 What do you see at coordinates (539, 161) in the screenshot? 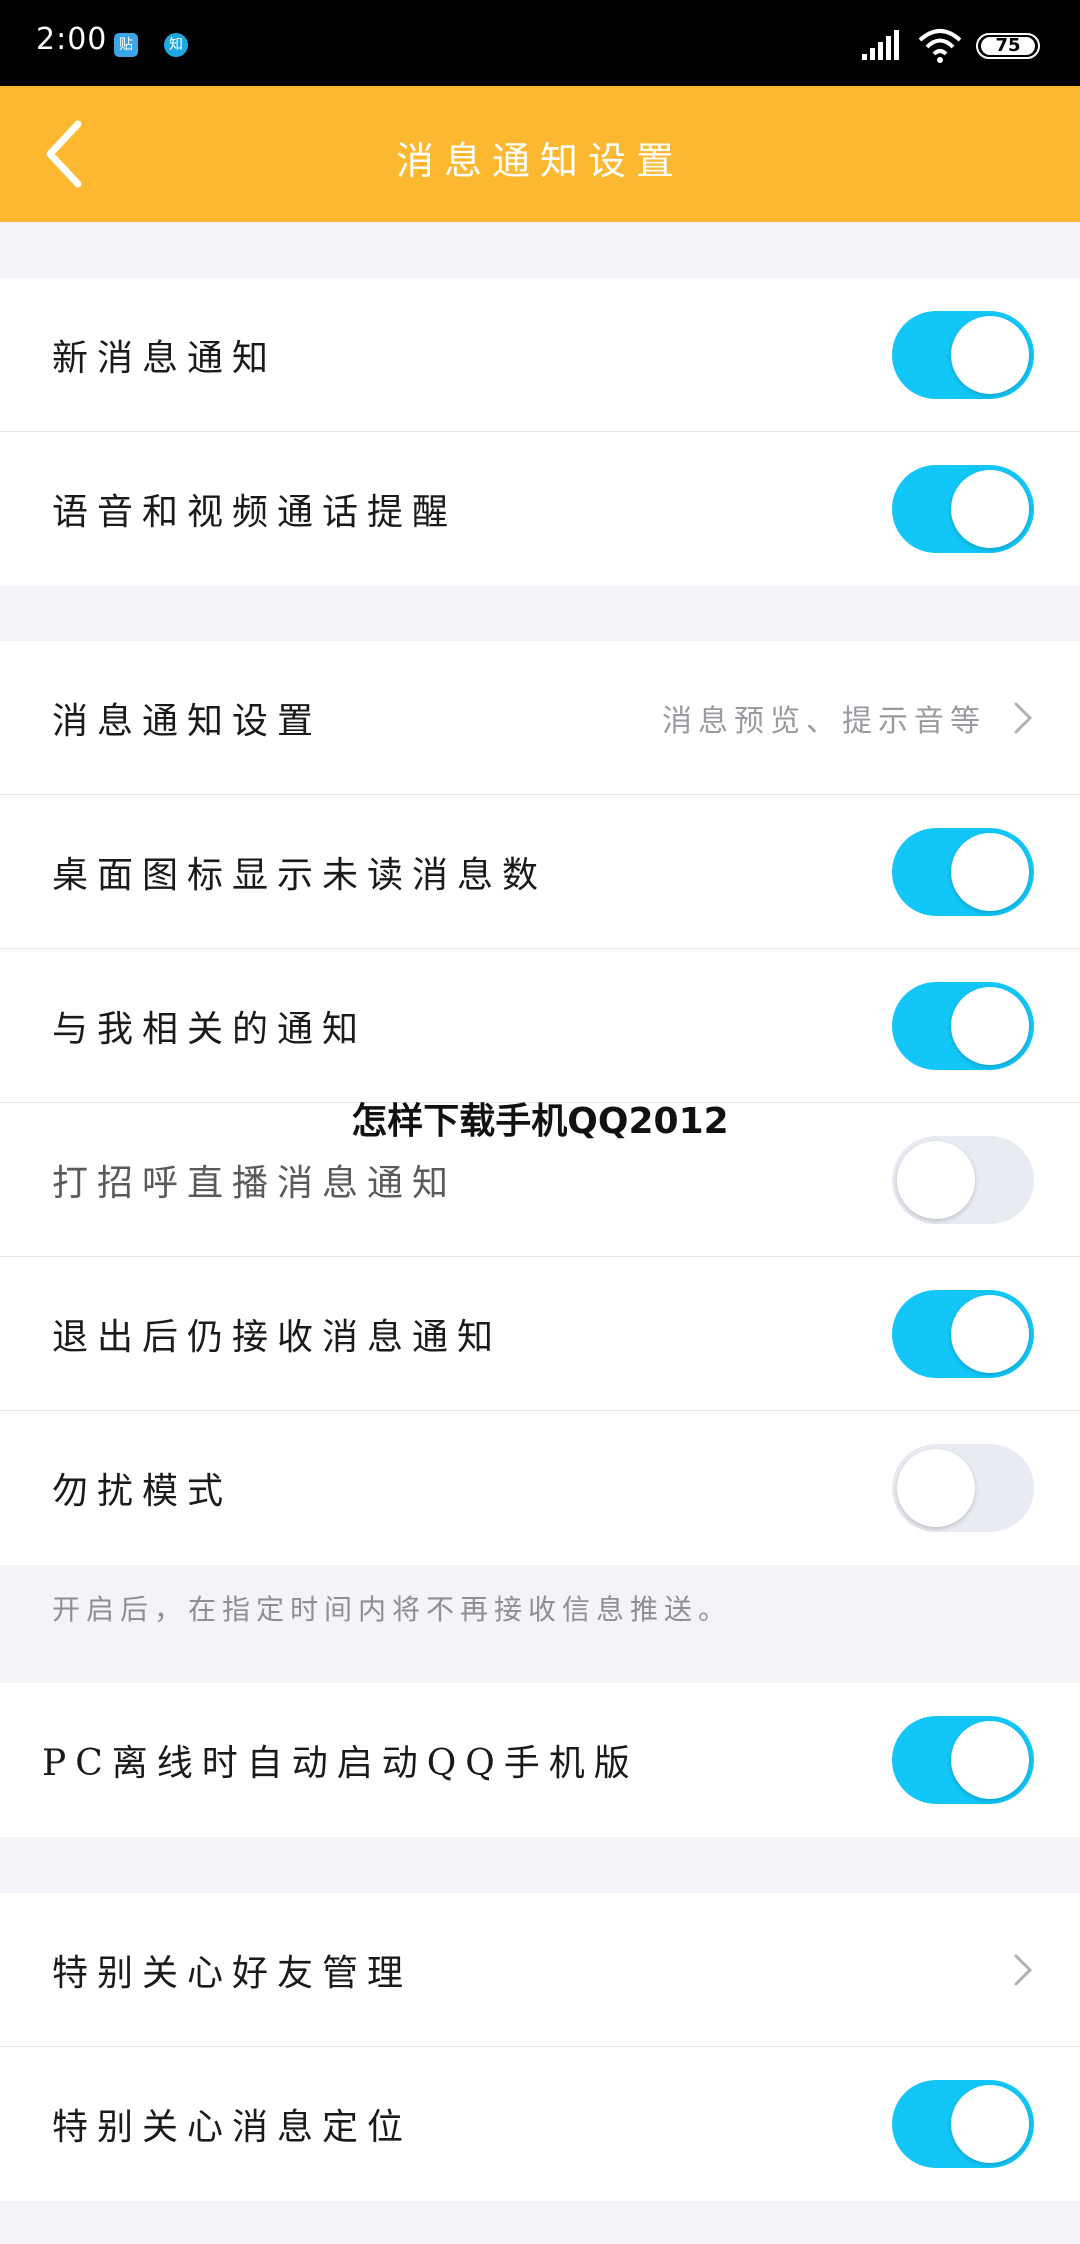
I see `page-title: 消息通知设置` at bounding box center [539, 161].